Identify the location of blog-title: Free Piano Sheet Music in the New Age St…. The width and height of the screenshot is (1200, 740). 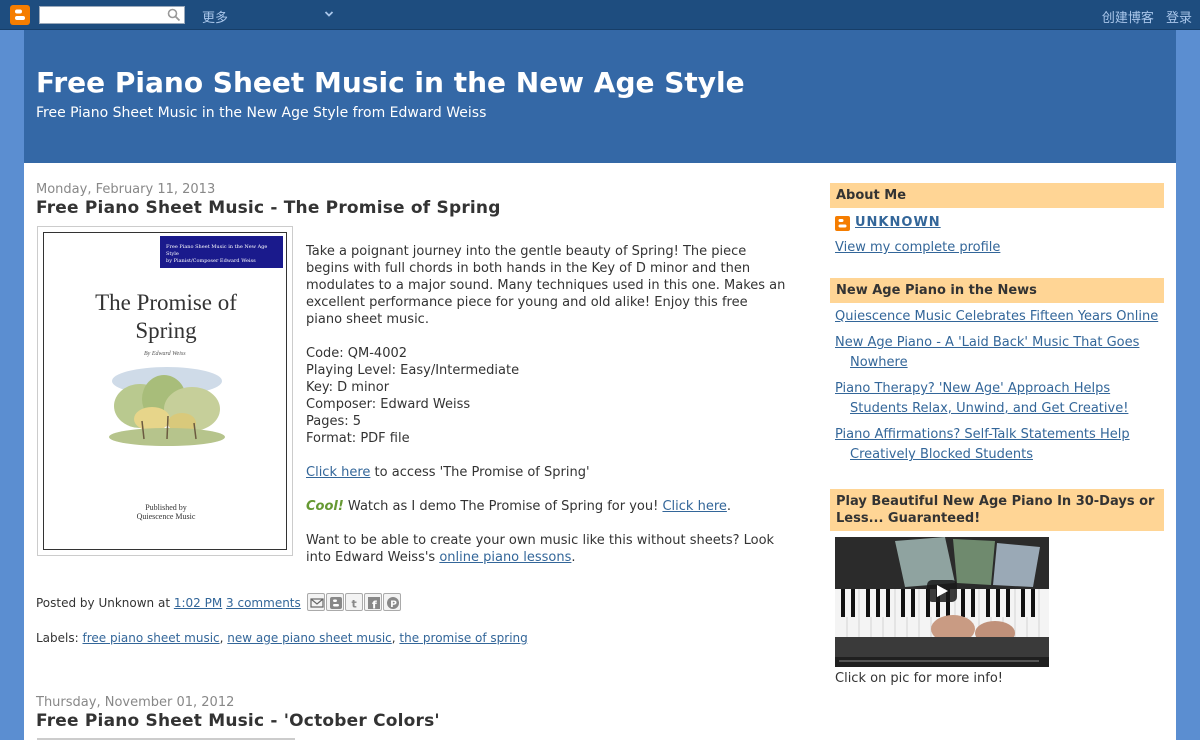
(390, 82).